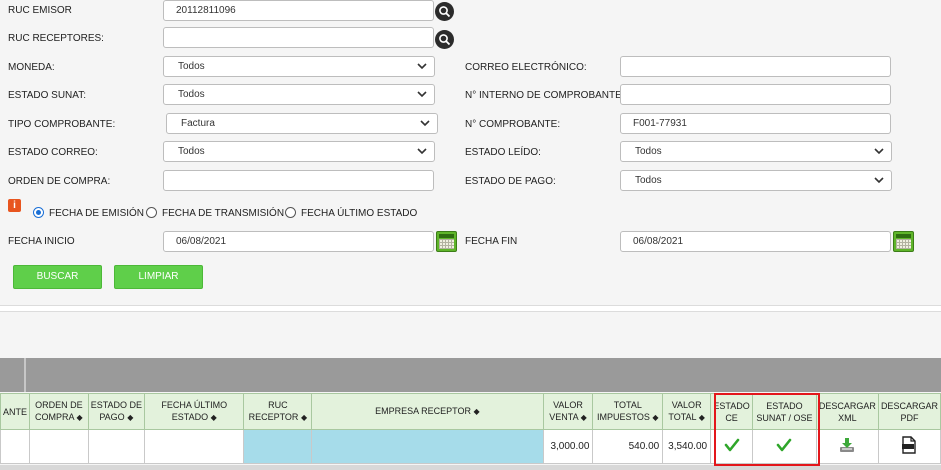 This screenshot has width=941, height=470. I want to click on estado-pago-label: ESTADO DE PAGO:, so click(510, 181).